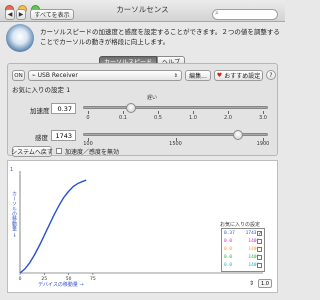 The image size is (320, 300). Describe the element at coordinates (32, 151) in the screenshot. I see `system-reset-button: システムへ戻す` at that location.